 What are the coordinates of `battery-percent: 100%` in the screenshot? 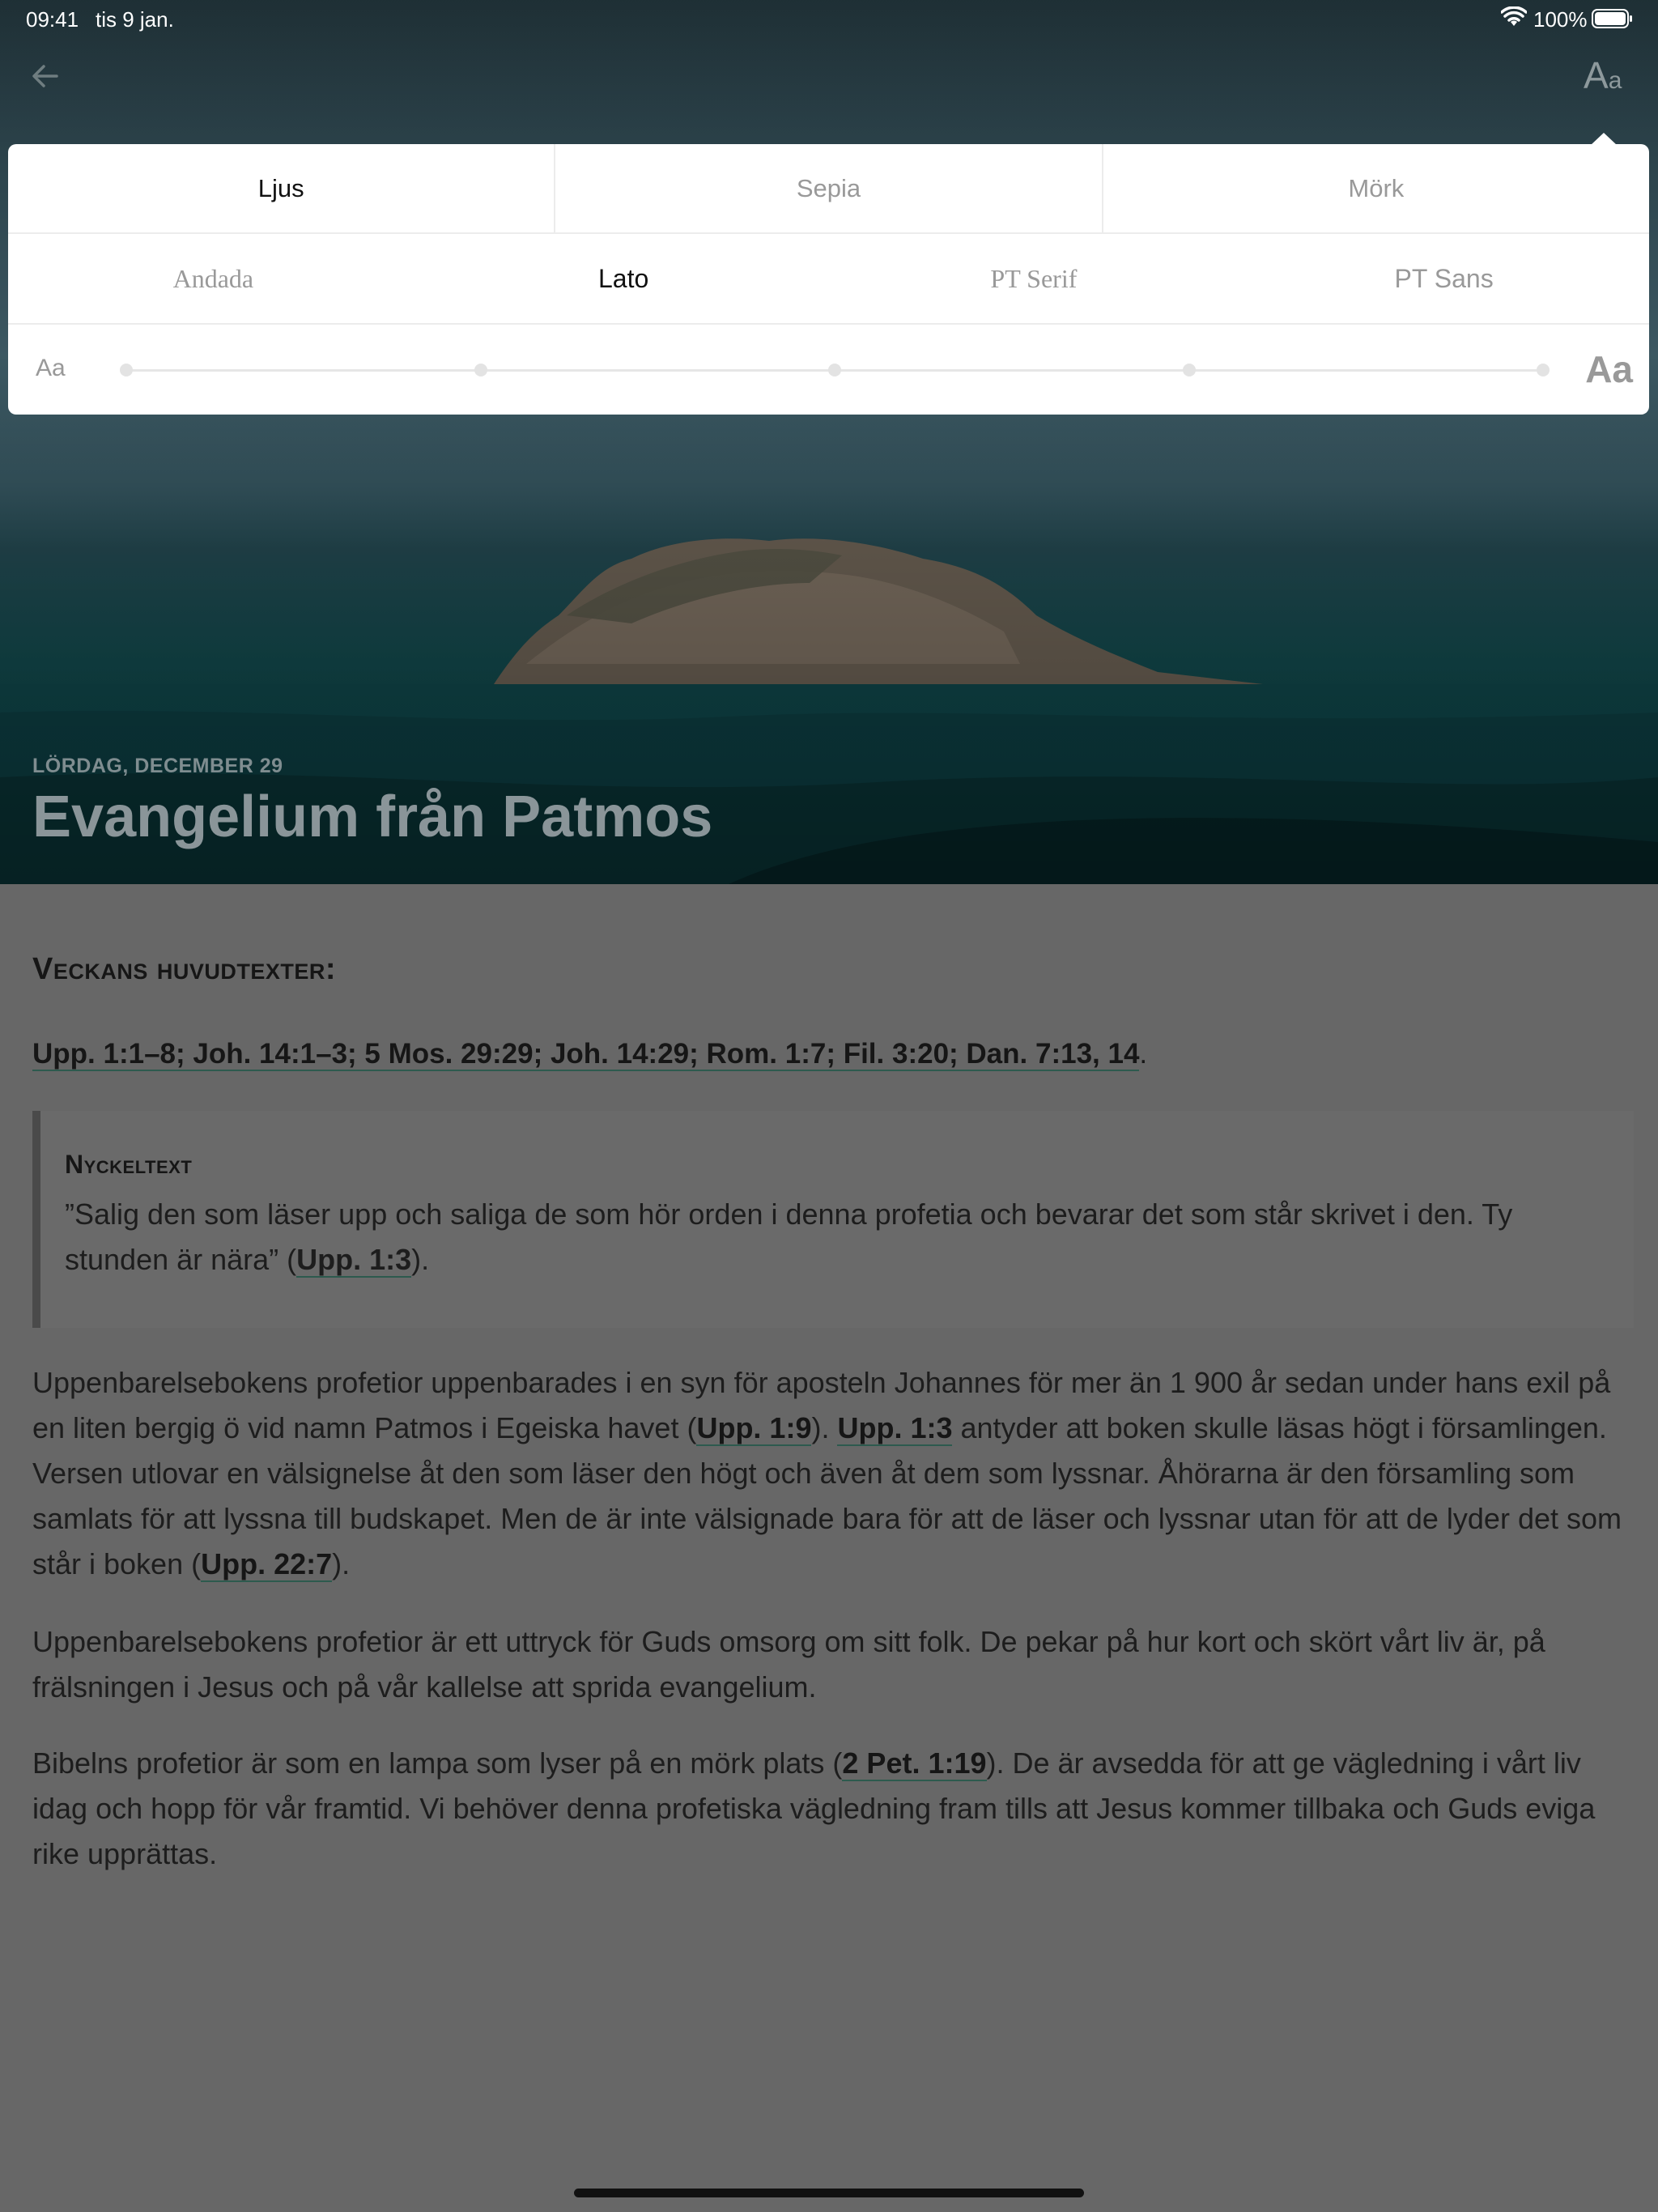 It's located at (1560, 19).